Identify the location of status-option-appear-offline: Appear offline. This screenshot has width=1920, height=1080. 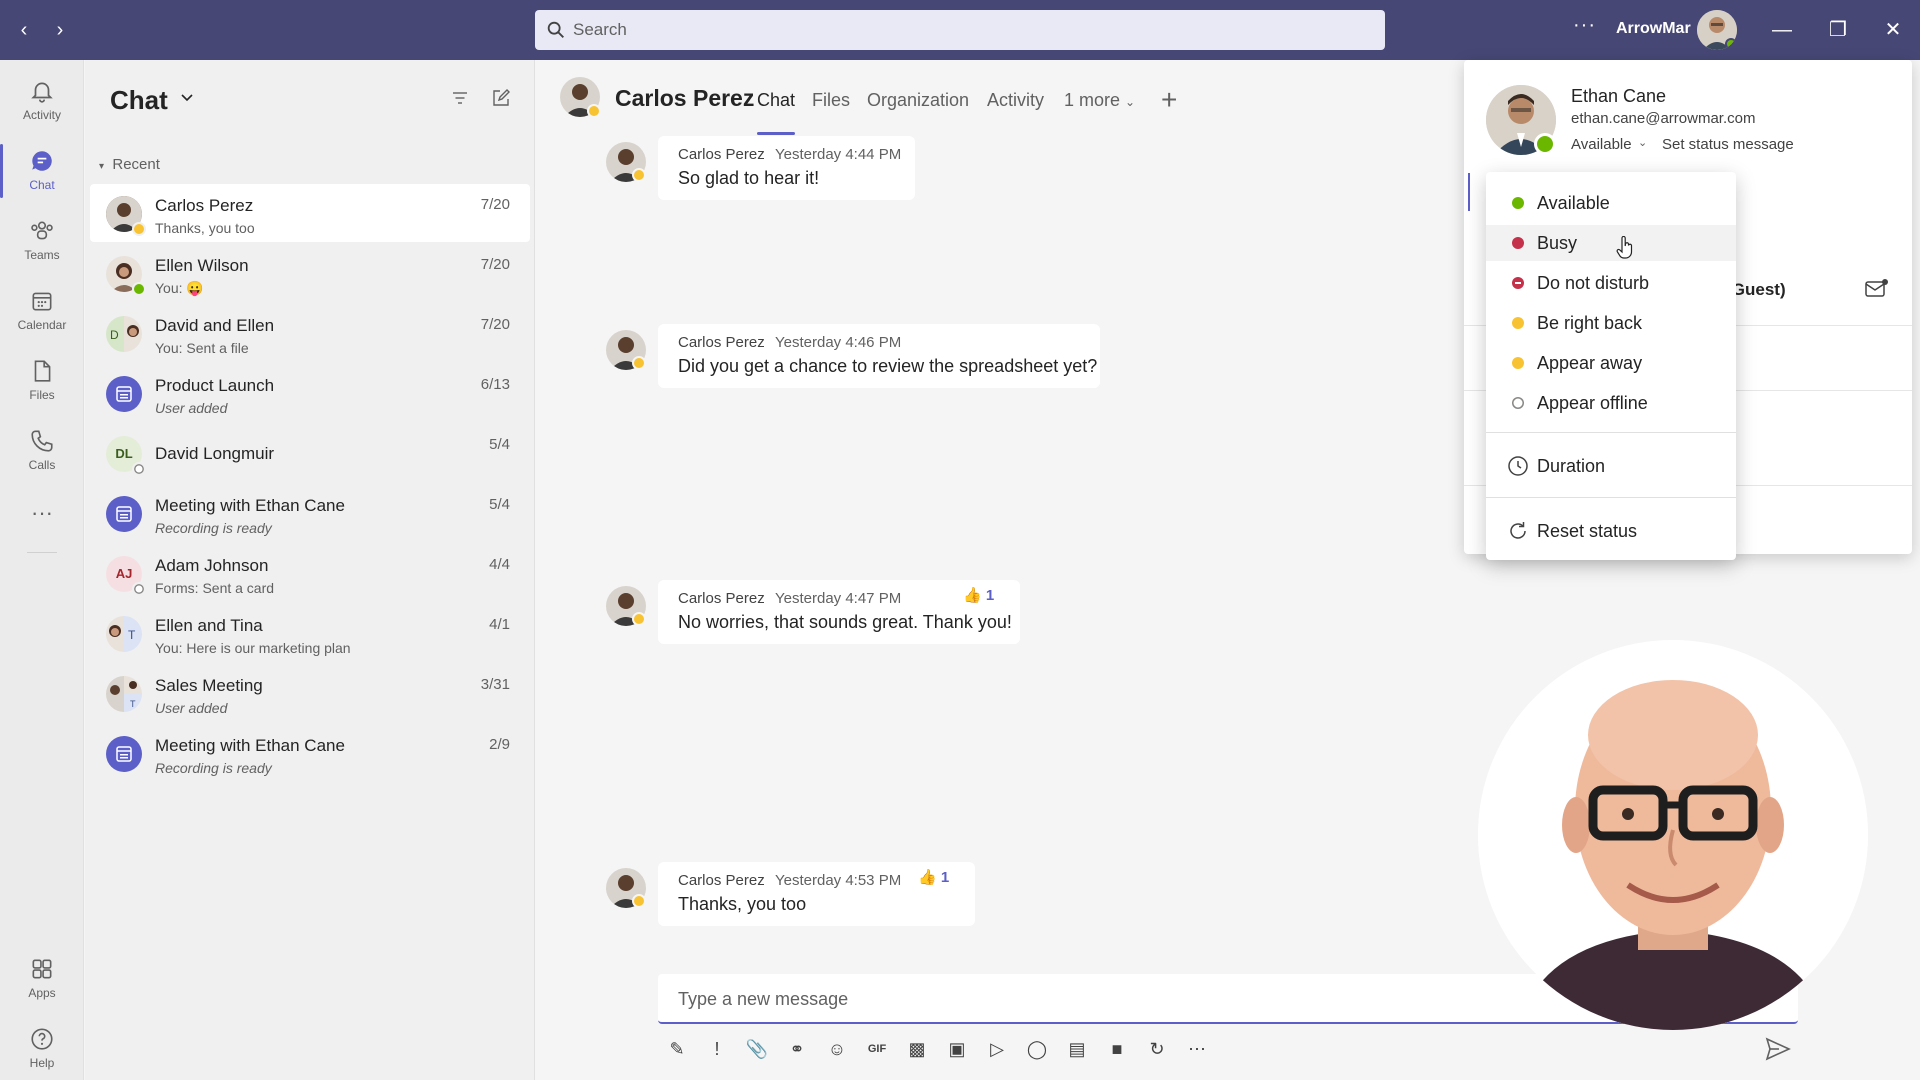
(1611, 403).